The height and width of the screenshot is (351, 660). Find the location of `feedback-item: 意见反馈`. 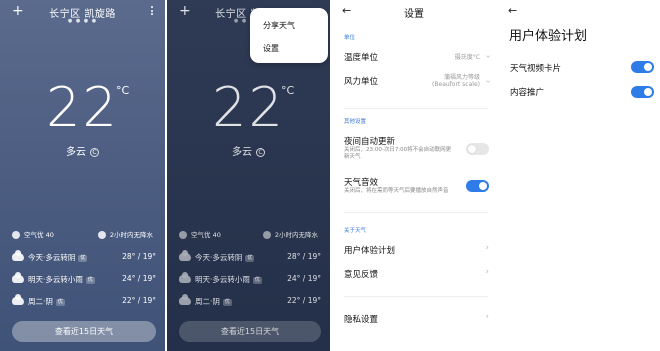

feedback-item: 意见反馈 is located at coordinates (361, 274).